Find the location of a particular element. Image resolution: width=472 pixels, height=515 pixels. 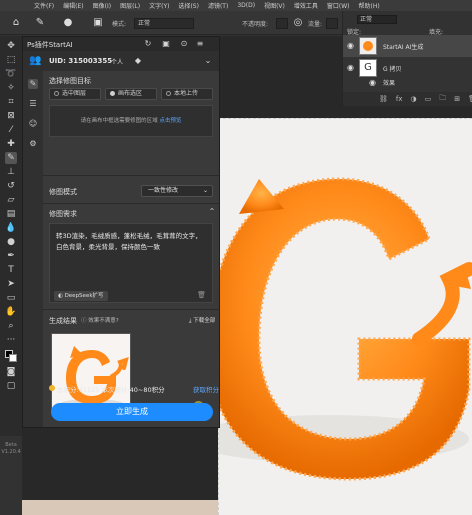

history-brush-icon: ↺ is located at coordinates (11, 186).